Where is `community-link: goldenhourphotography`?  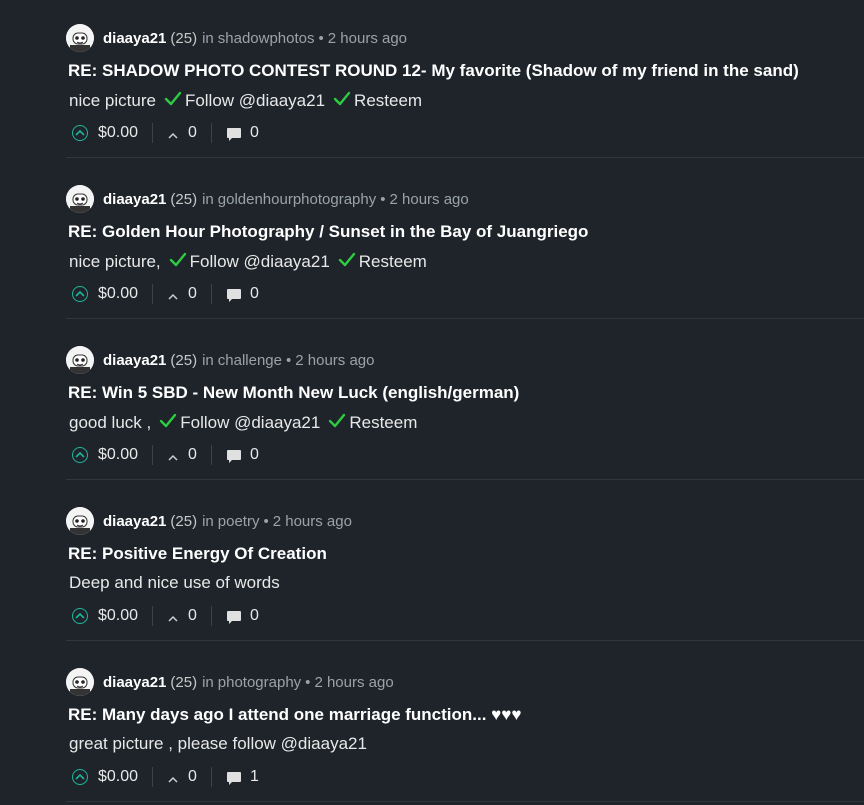 community-link: goldenhourphotography is located at coordinates (297, 199).